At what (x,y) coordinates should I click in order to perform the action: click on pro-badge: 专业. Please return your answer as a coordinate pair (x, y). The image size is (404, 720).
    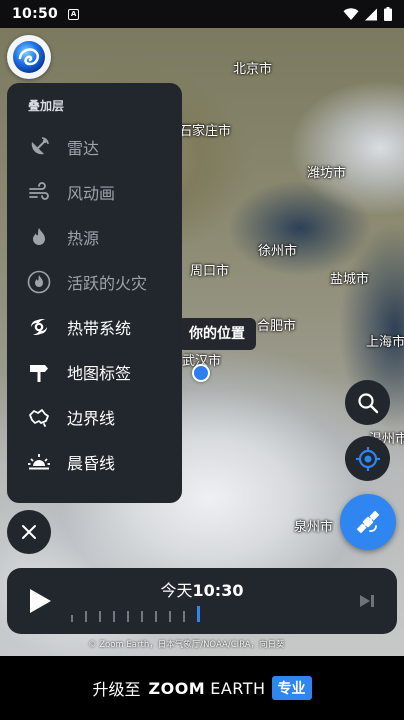
    Looking at the image, I should click on (291, 688).